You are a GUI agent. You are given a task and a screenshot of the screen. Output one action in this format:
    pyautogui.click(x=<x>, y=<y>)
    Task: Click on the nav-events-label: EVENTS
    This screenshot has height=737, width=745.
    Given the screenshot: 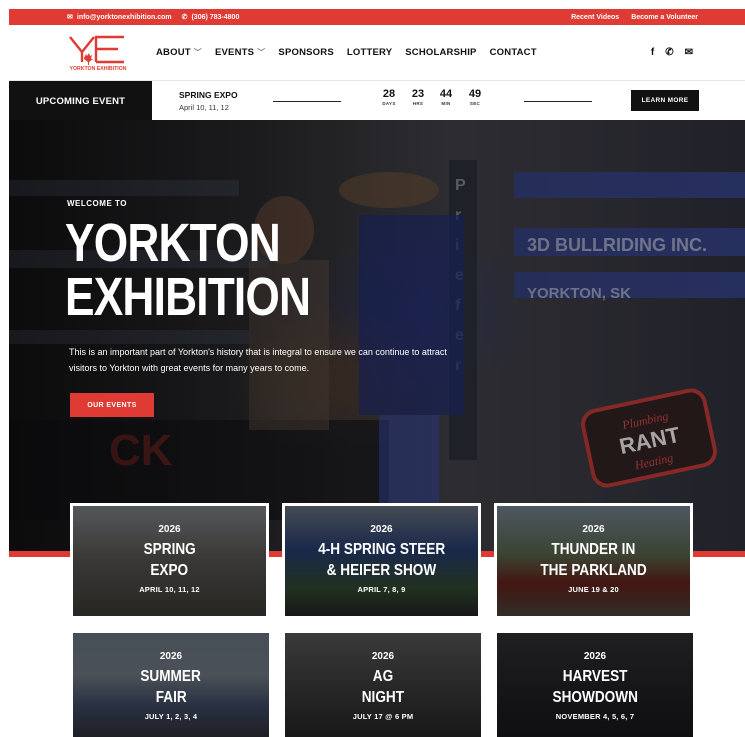 What is the action you would take?
    pyautogui.click(x=234, y=52)
    